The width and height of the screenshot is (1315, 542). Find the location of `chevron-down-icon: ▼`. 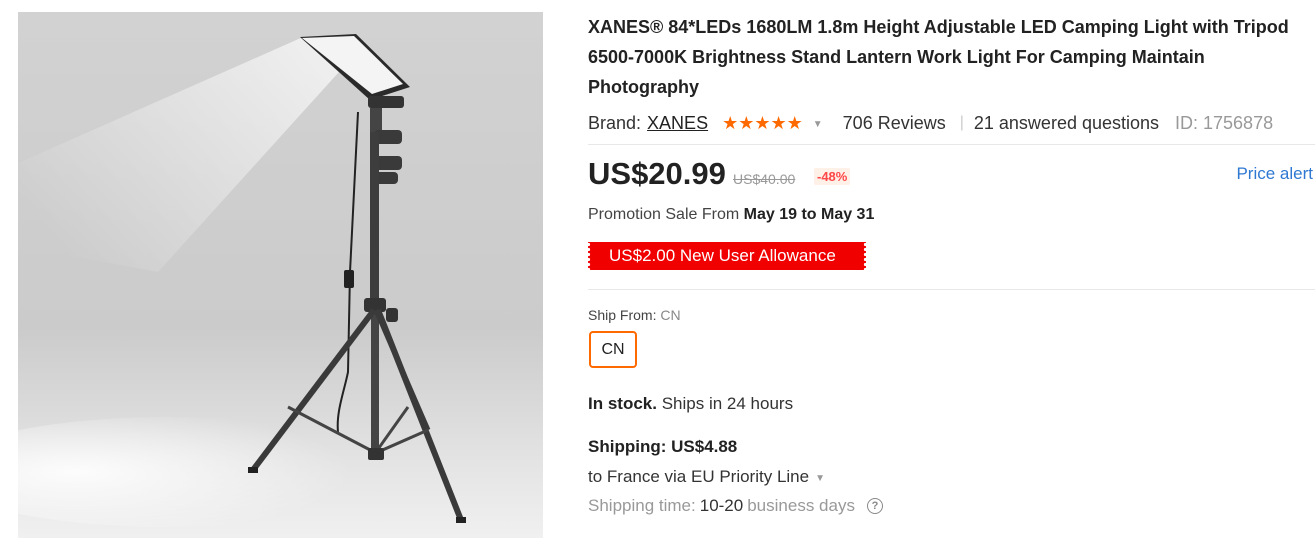

chevron-down-icon: ▼ is located at coordinates (820, 478).